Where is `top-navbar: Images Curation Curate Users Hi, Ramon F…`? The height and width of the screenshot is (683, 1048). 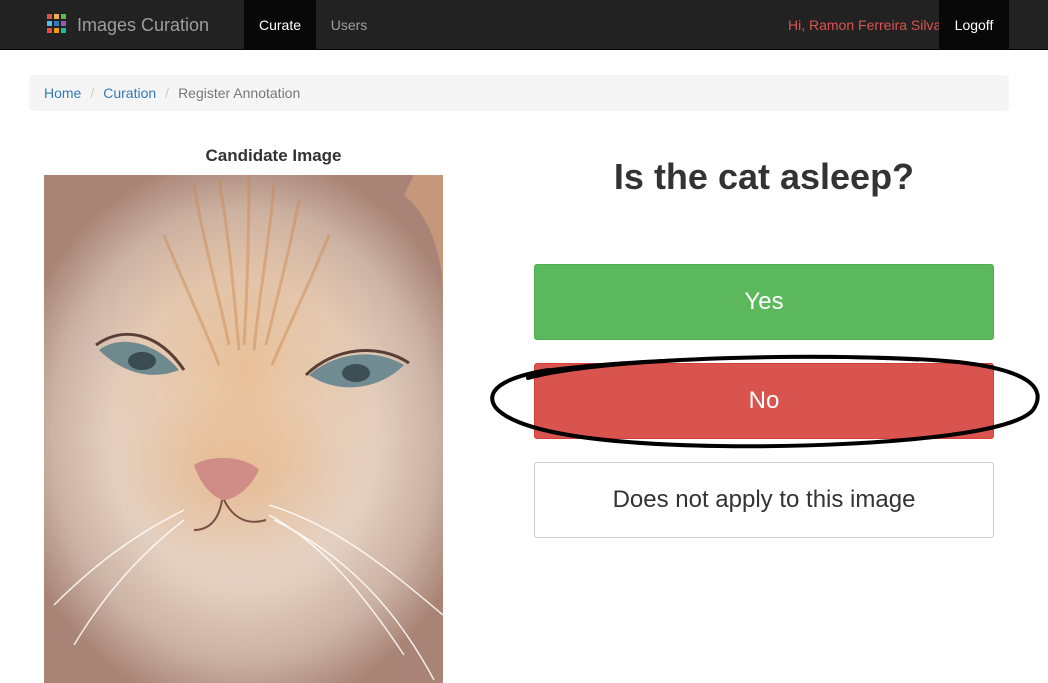
top-navbar: Images Curation Curate Users Hi, Ramon F… is located at coordinates (524, 25).